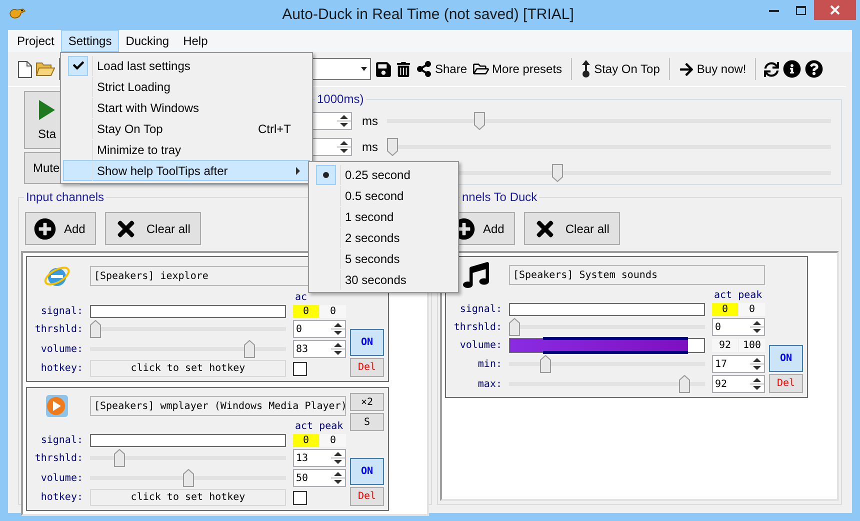 The width and height of the screenshot is (860, 521). What do you see at coordinates (364, 69) in the screenshot?
I see `caret-icon` at bounding box center [364, 69].